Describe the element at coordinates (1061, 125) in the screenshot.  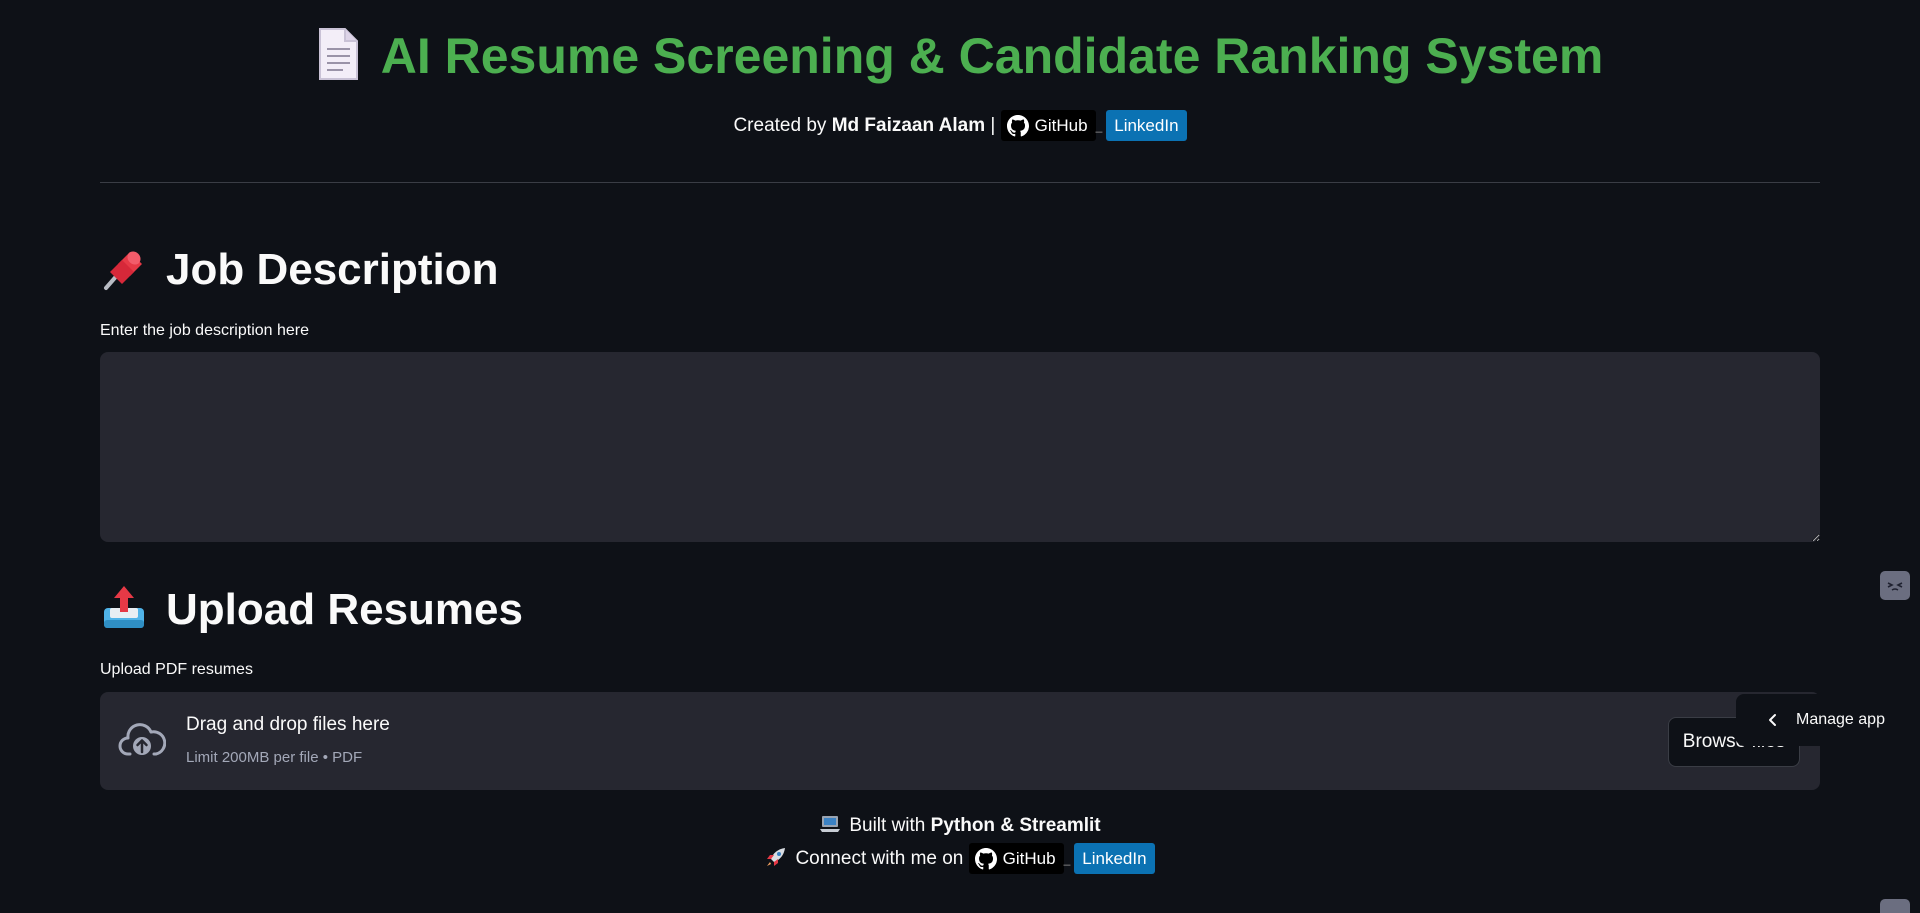
I see `github-badge-label: GitHub` at that location.